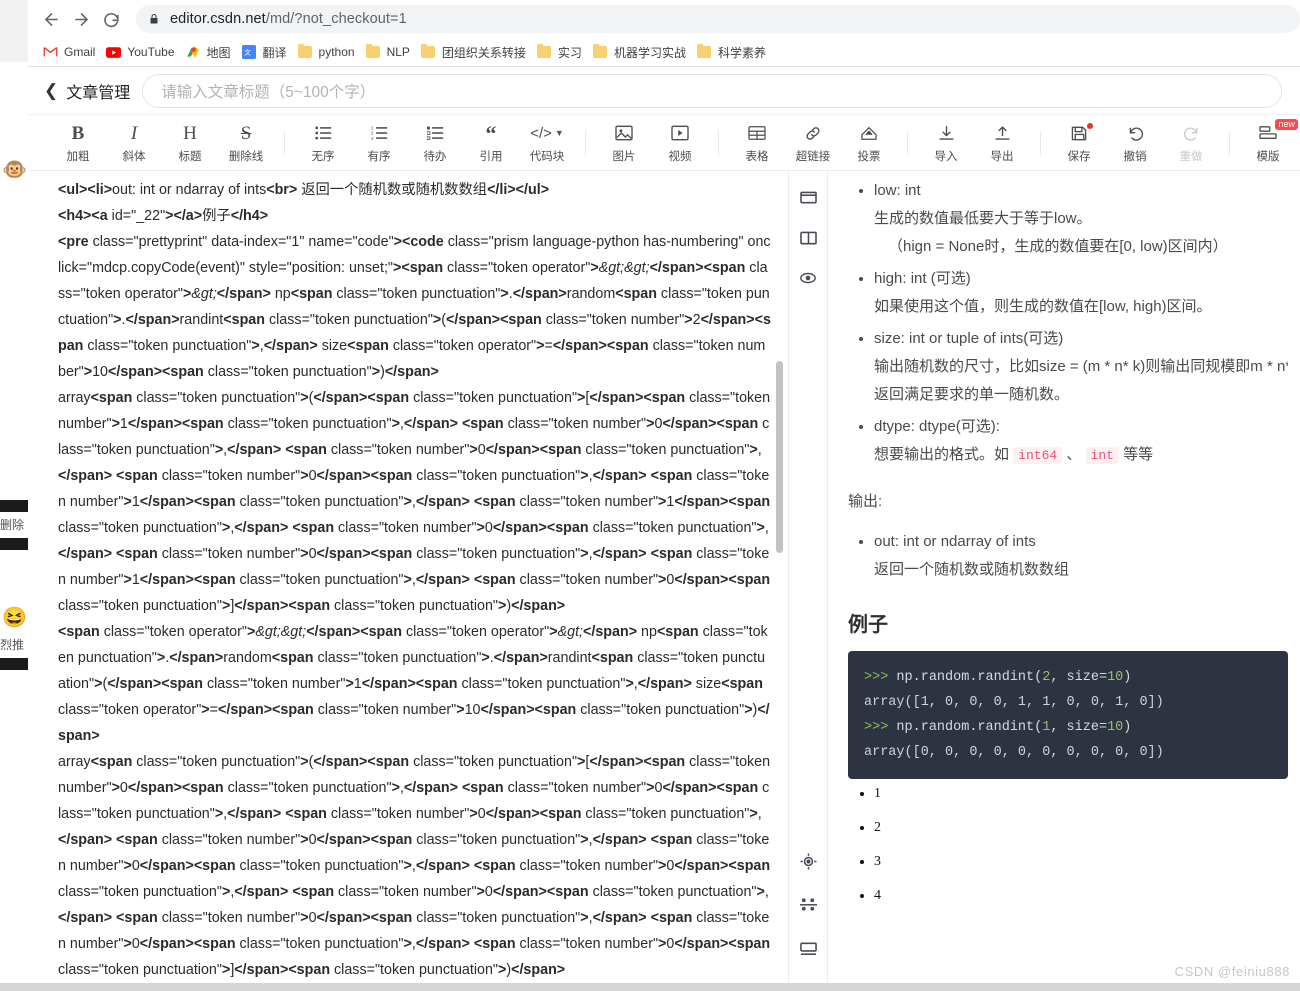  What do you see at coordinates (274, 52) in the screenshot?
I see `bookmark-label: 翻译` at bounding box center [274, 52].